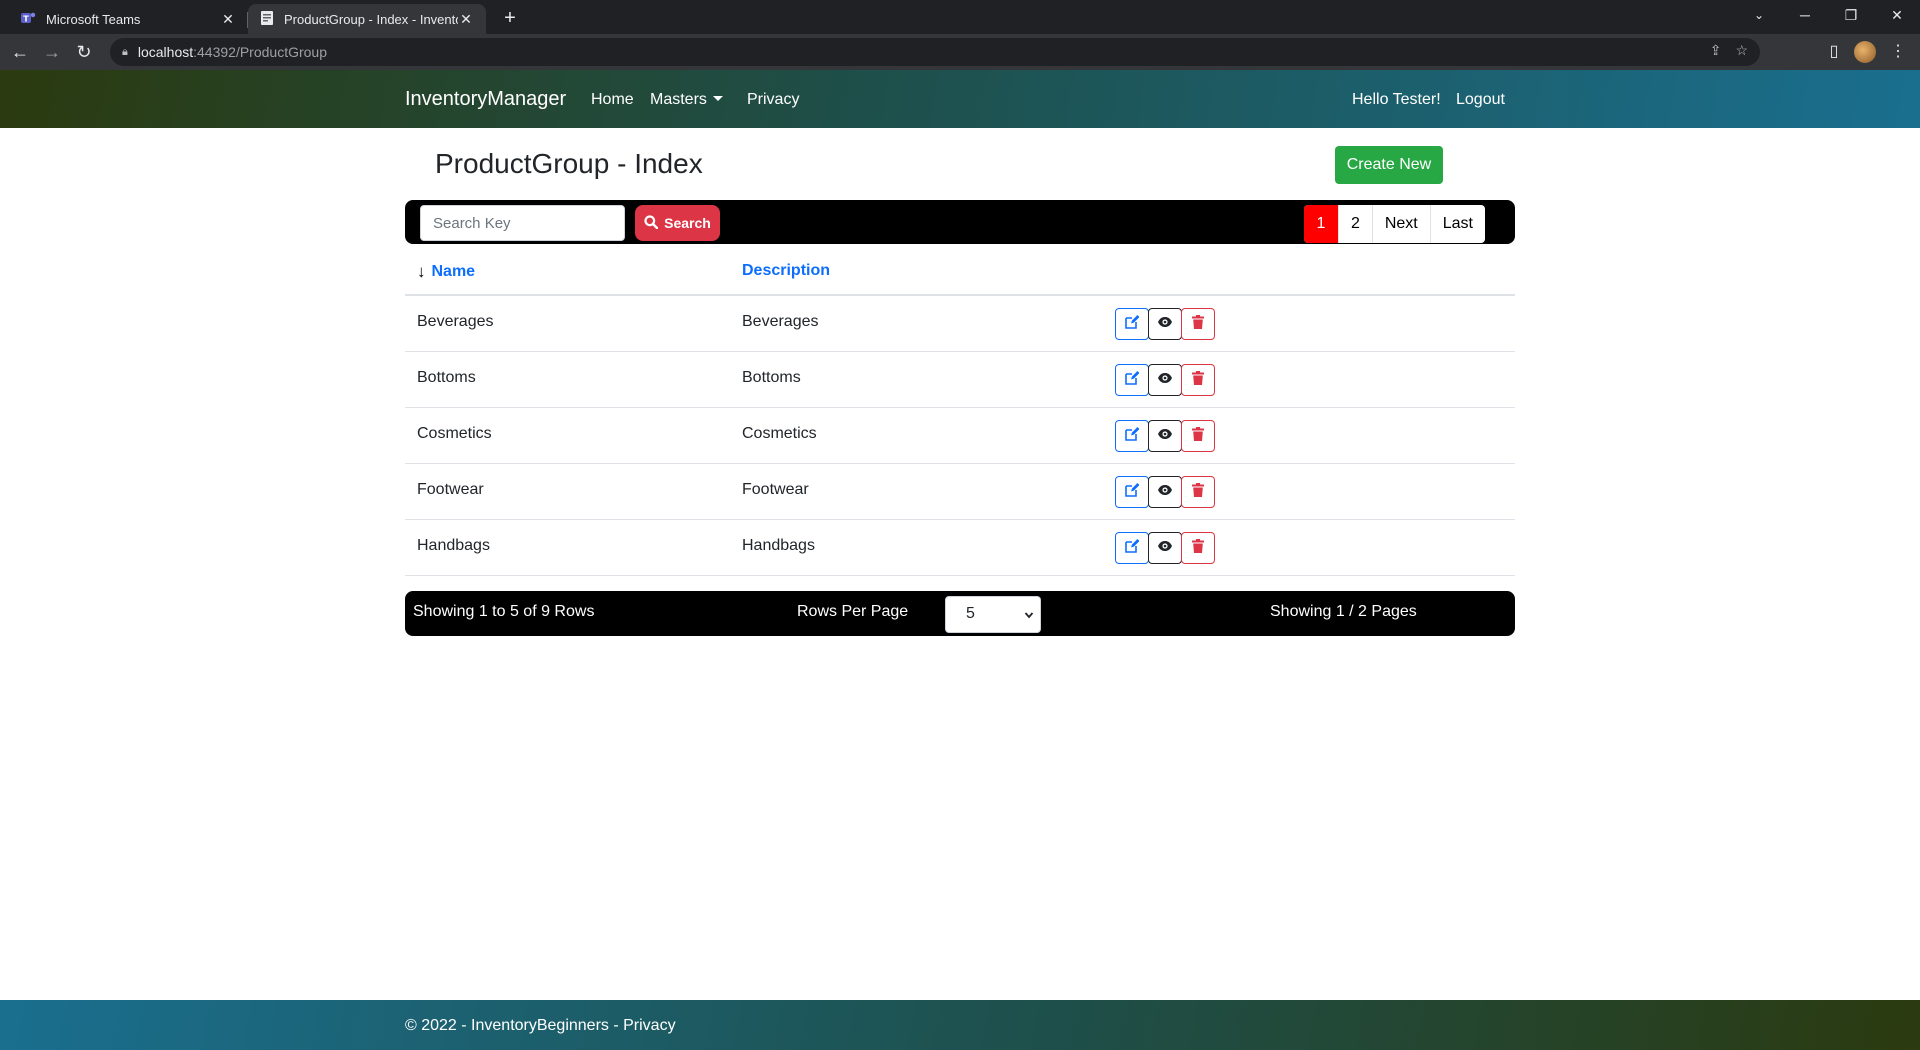 This screenshot has width=1920, height=1050. Describe the element at coordinates (786, 271) in the screenshot. I see `column-header-description: Description` at that location.